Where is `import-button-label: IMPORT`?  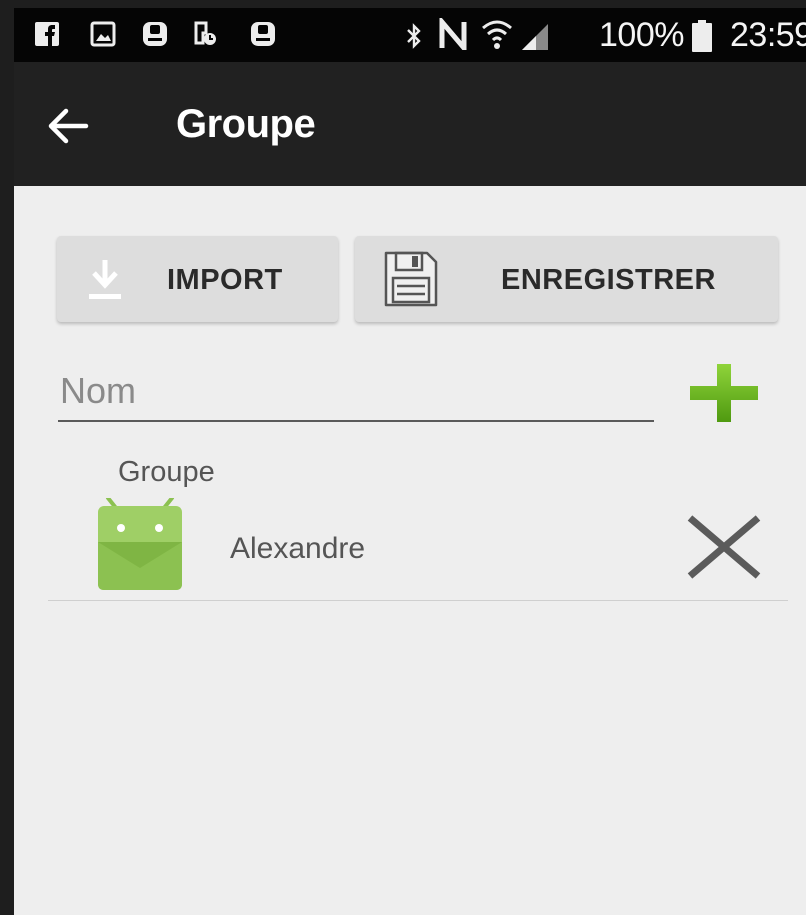
import-button-label: IMPORT is located at coordinates (225, 280).